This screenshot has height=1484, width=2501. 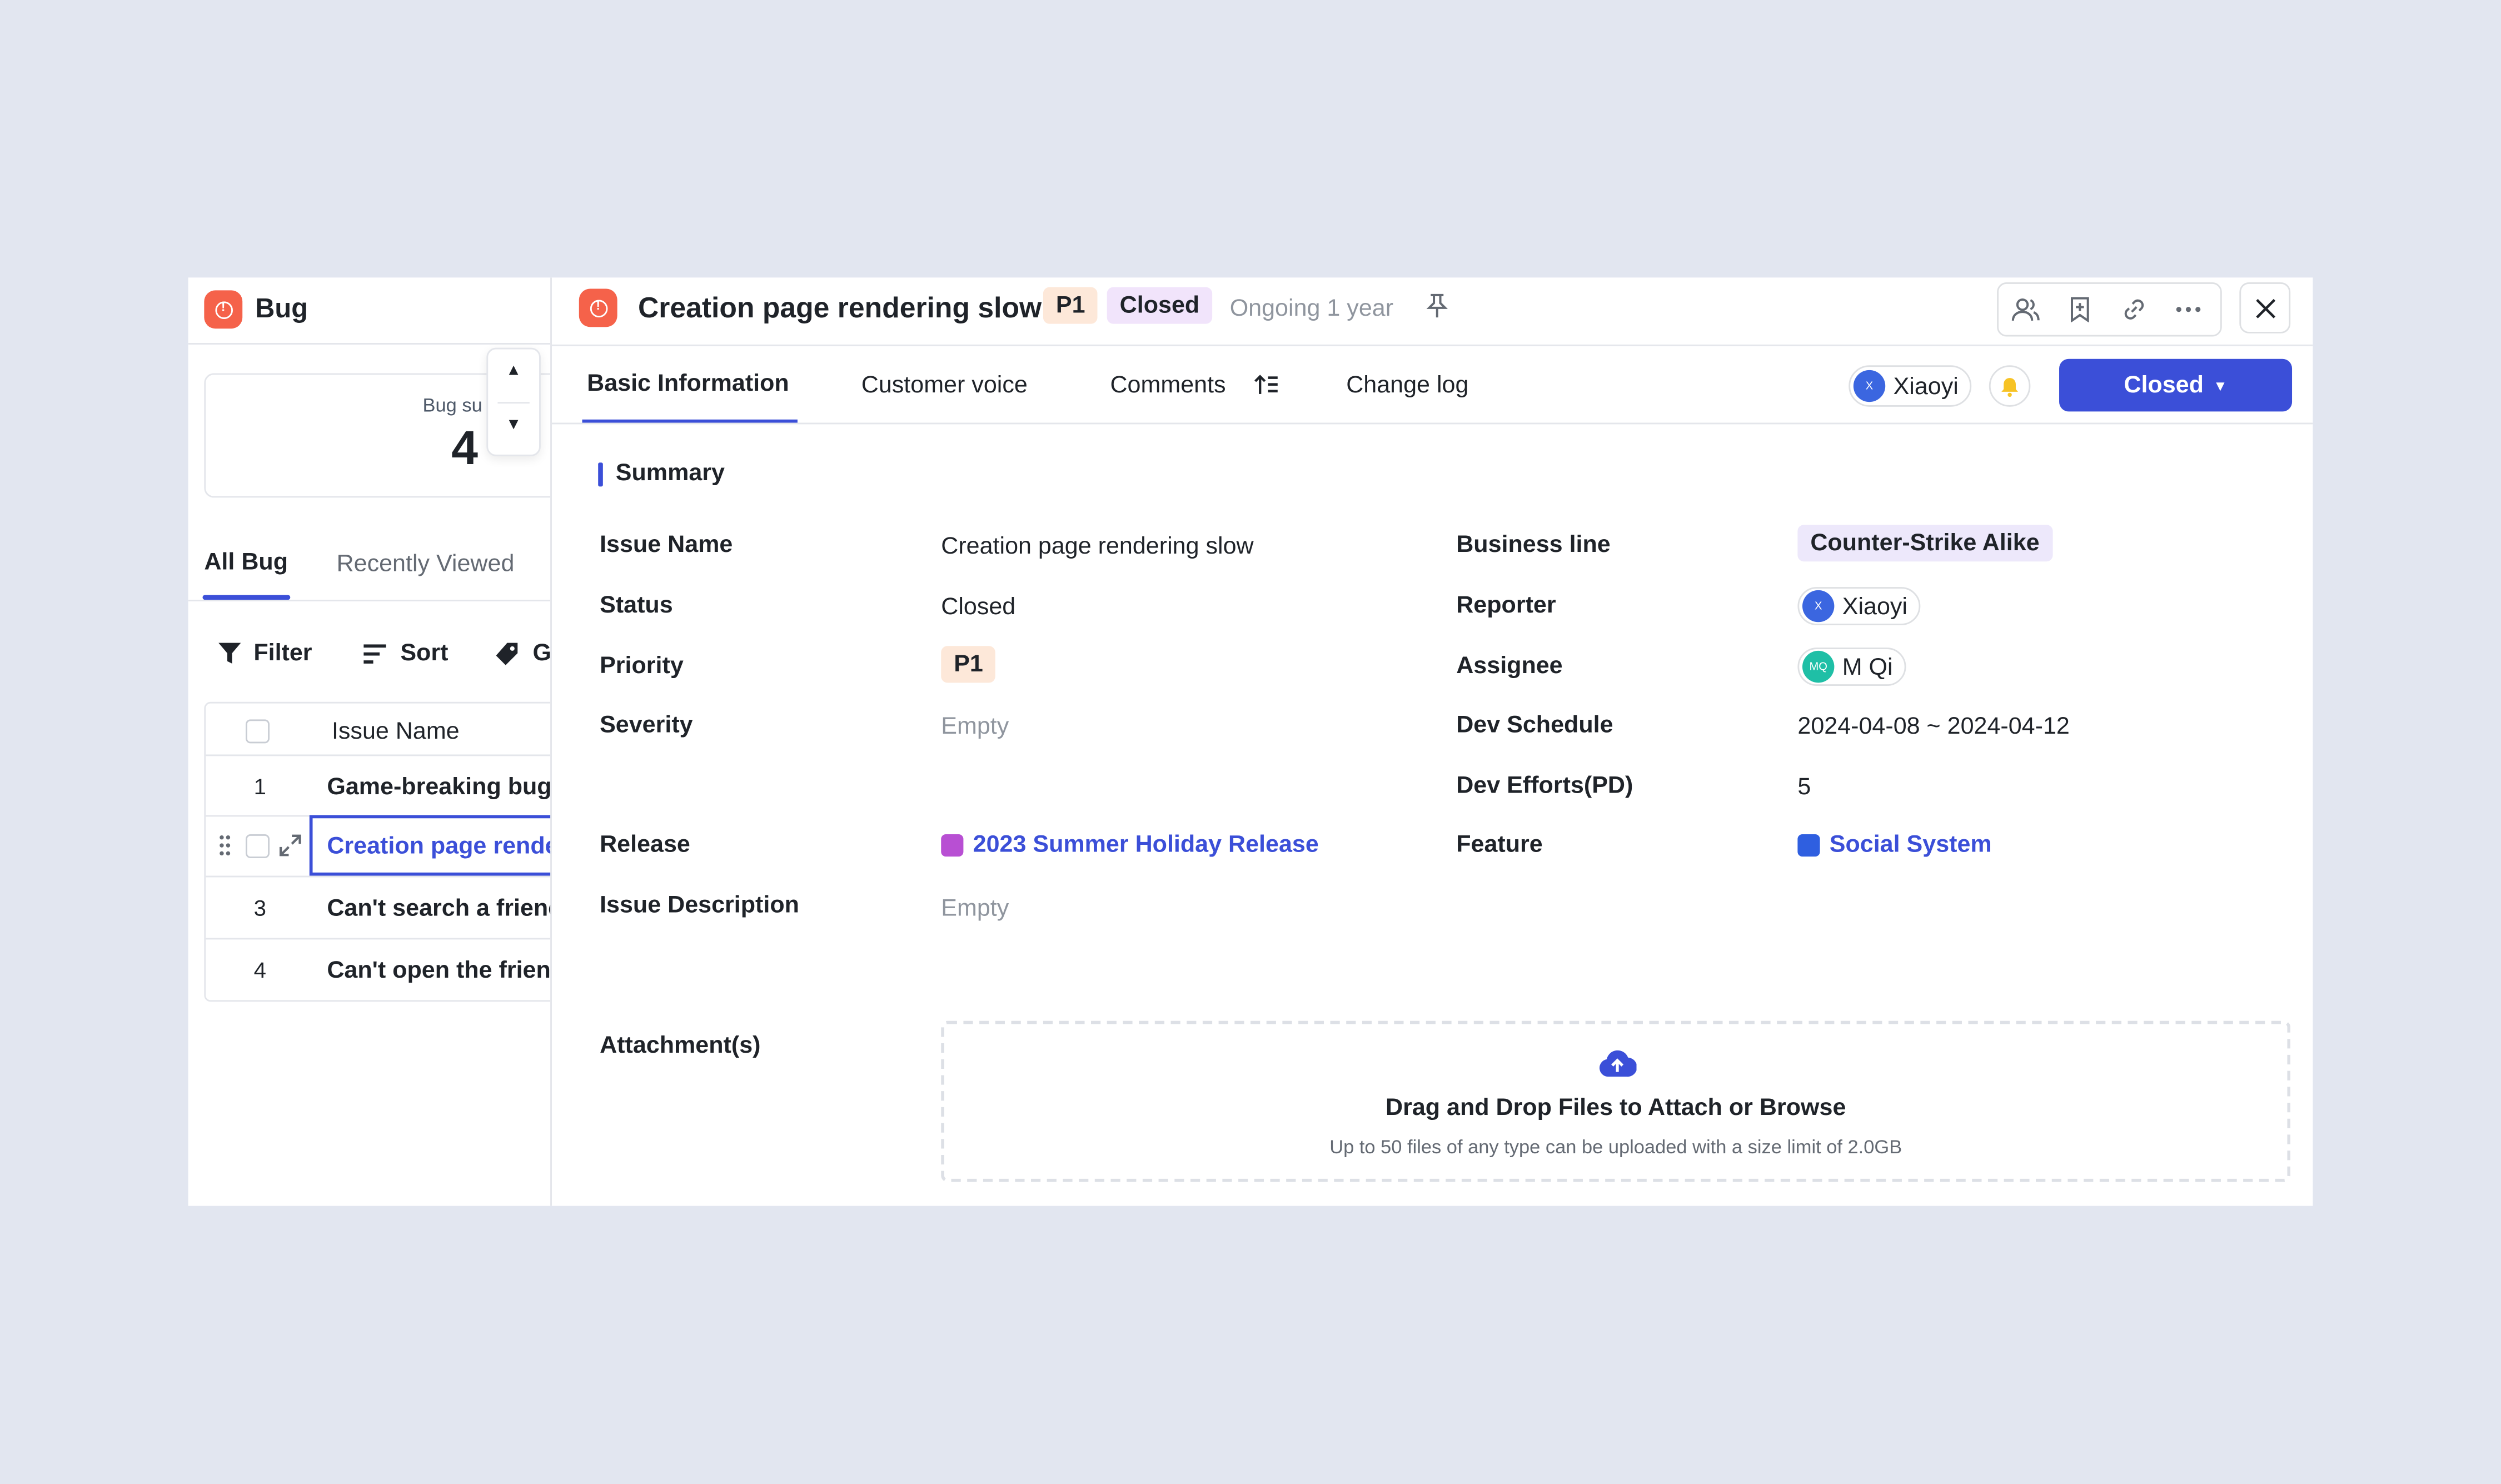 I want to click on field-label-issue-description: Issue Description, so click(x=699, y=906).